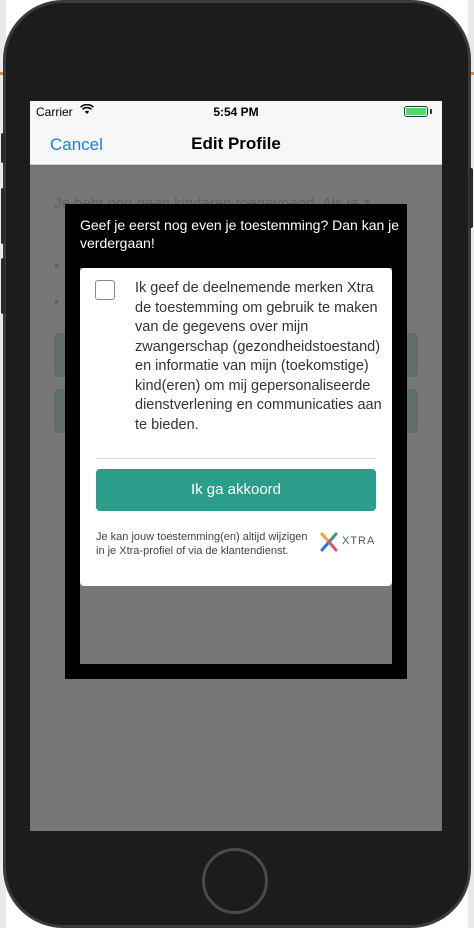 Image resolution: width=474 pixels, height=928 pixels. What do you see at coordinates (329, 542) in the screenshot?
I see `xtra-logo-icon` at bounding box center [329, 542].